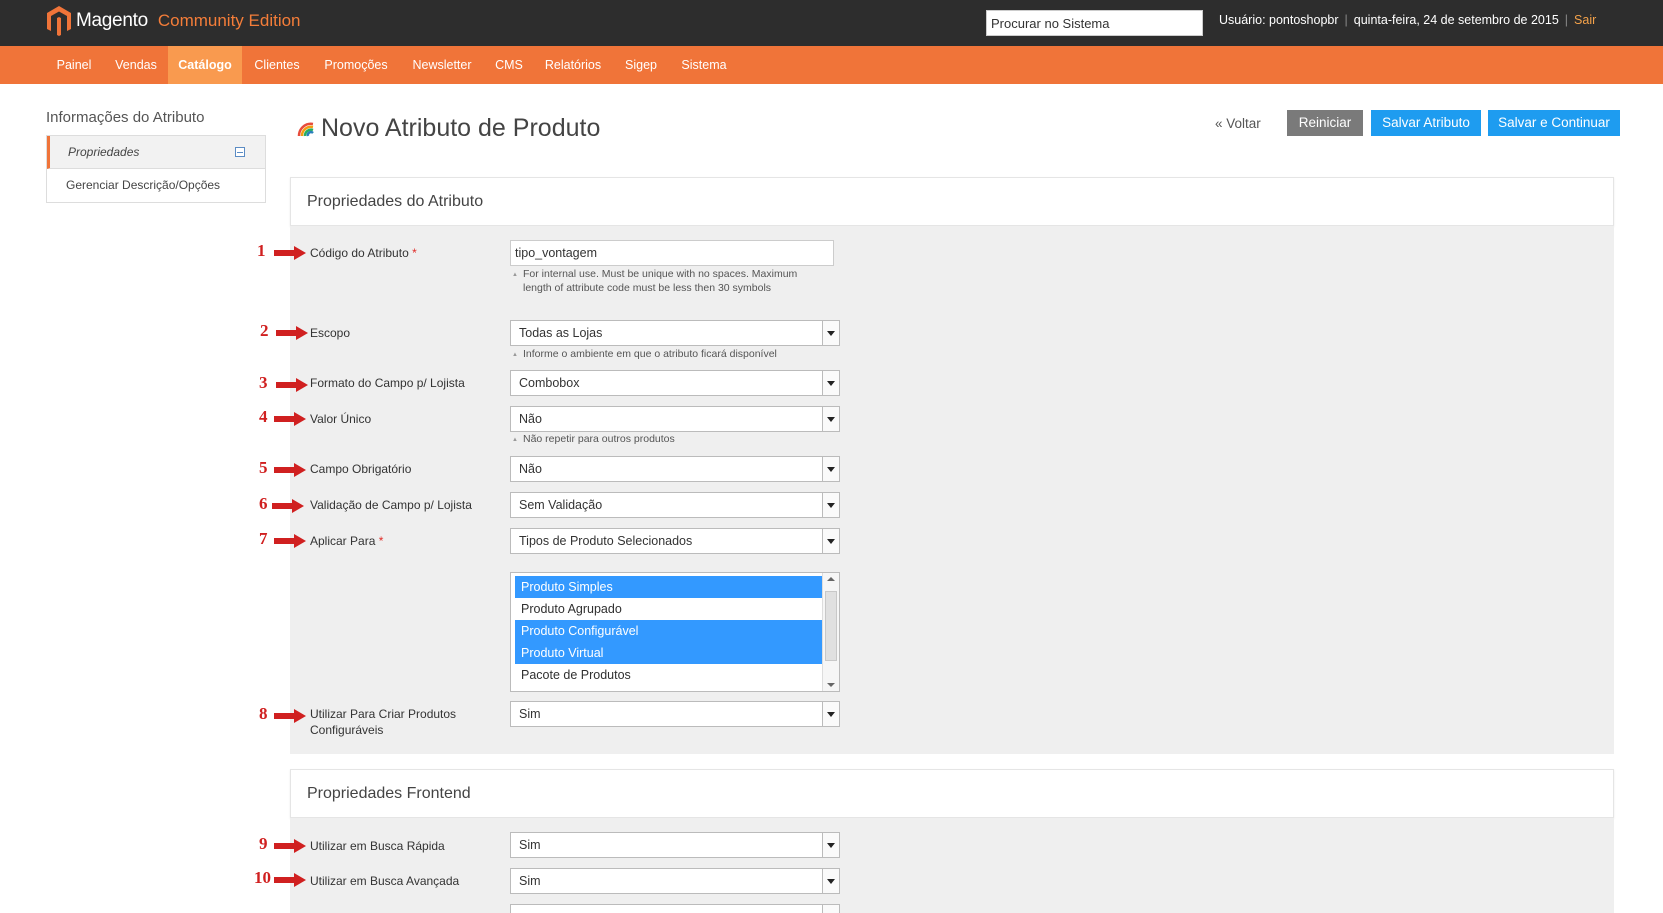 This screenshot has width=1663, height=913. Describe the element at coordinates (1585, 20) in the screenshot. I see `logout-link: Sair` at that location.